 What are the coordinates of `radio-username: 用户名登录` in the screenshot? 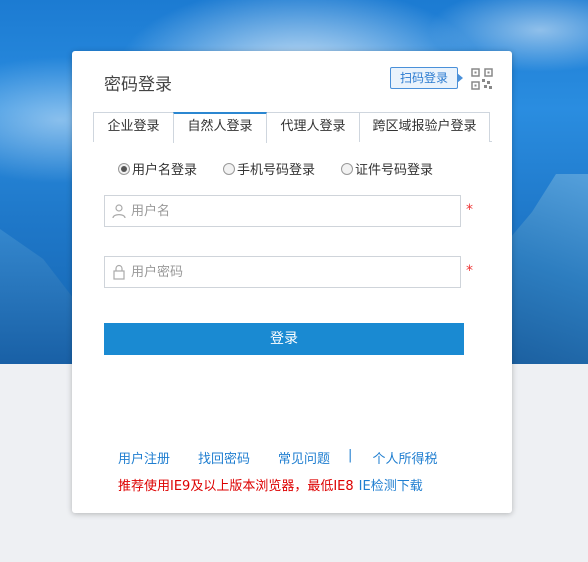 It's located at (157, 168).